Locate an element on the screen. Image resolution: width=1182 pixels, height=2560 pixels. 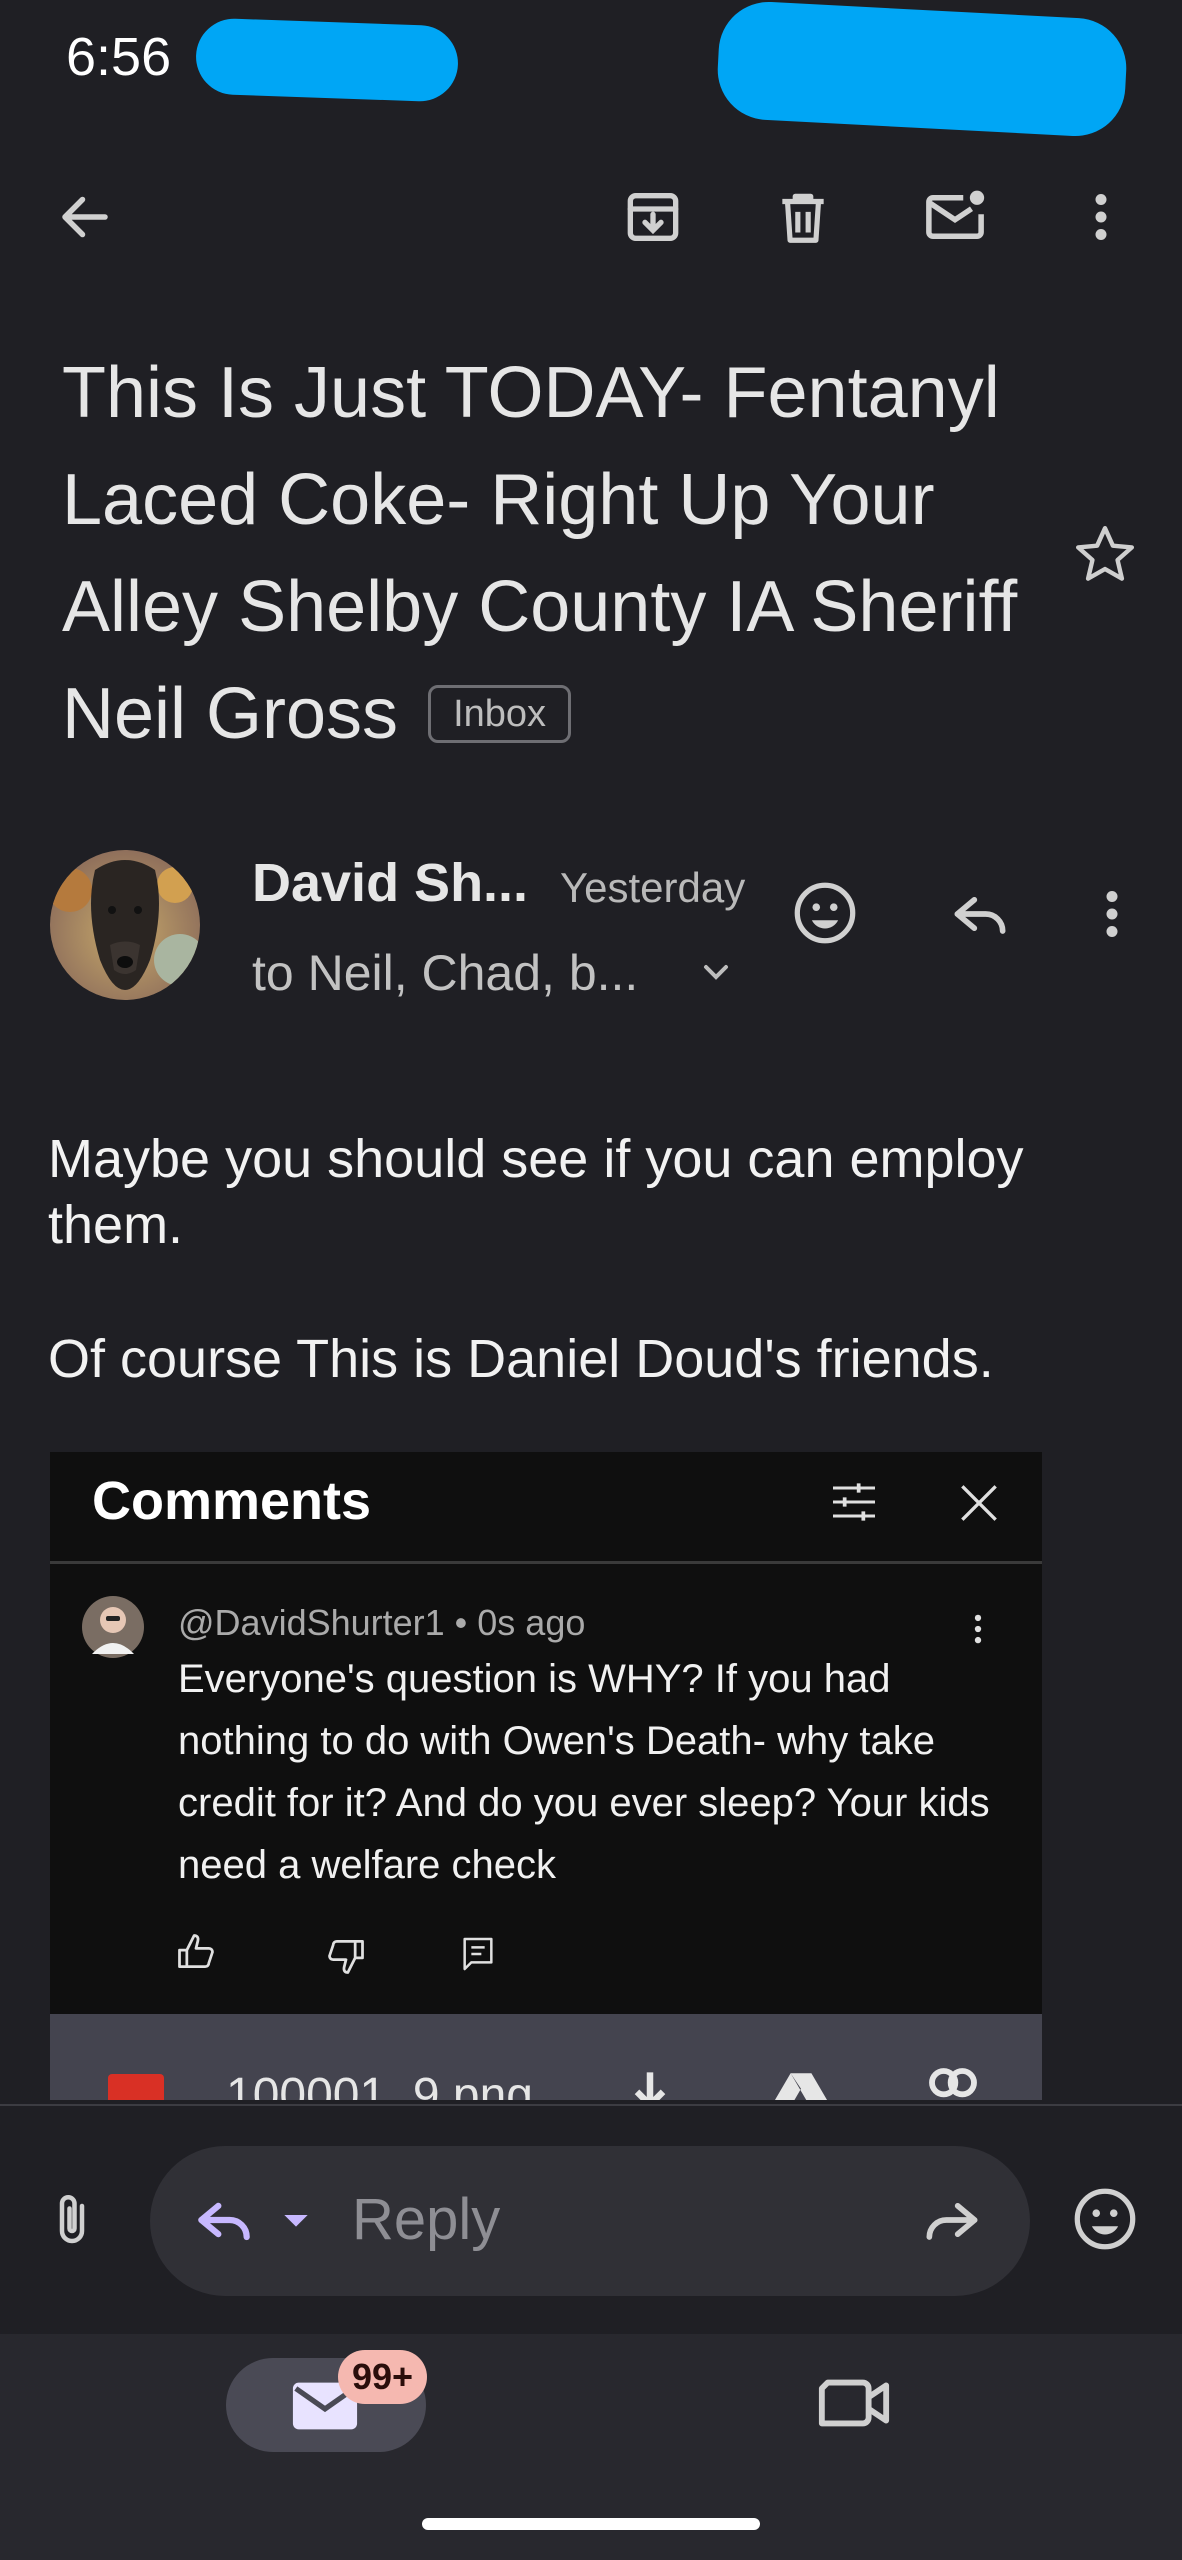
back-button is located at coordinates (85, 217).